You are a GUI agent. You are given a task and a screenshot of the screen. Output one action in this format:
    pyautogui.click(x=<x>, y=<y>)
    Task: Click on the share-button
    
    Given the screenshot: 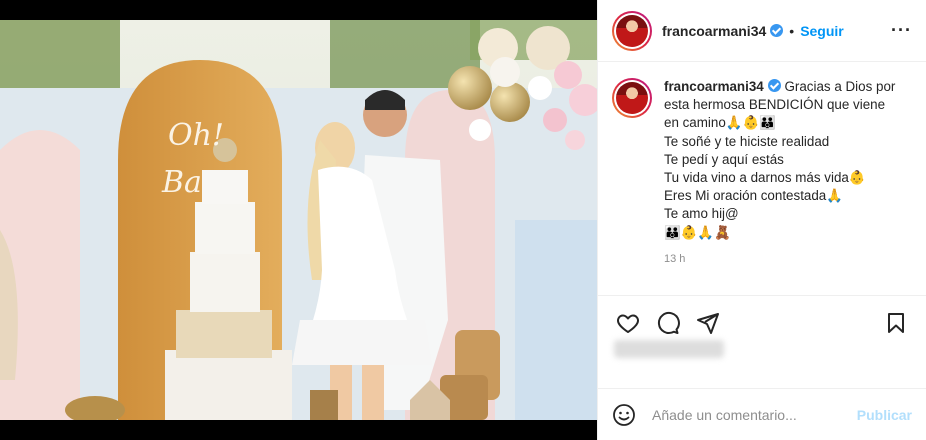 What is the action you would take?
    pyautogui.click(x=708, y=323)
    